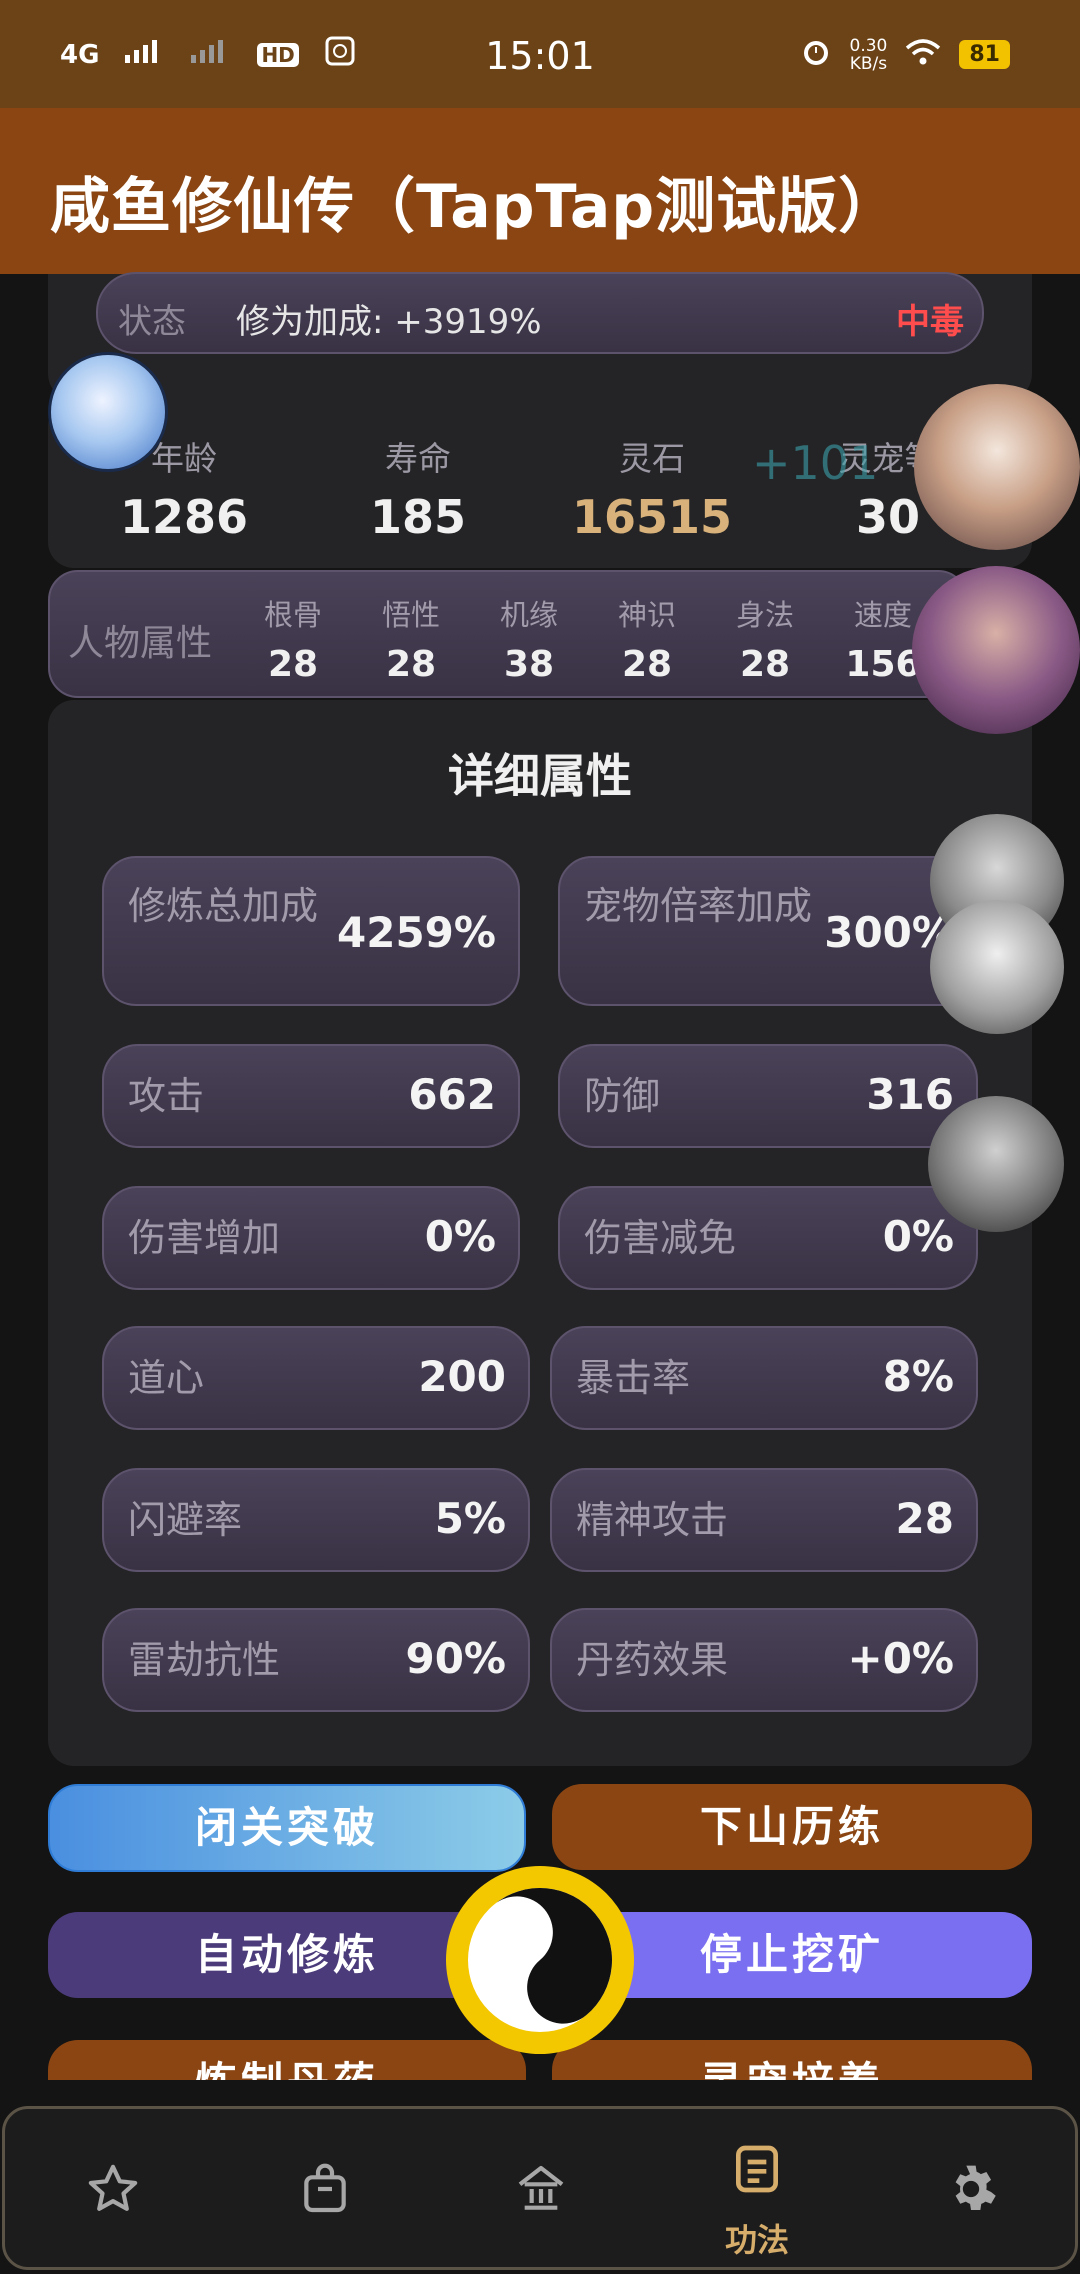 The height and width of the screenshot is (2274, 1080). What do you see at coordinates (975, 2187) in the screenshot?
I see `gear-icon` at bounding box center [975, 2187].